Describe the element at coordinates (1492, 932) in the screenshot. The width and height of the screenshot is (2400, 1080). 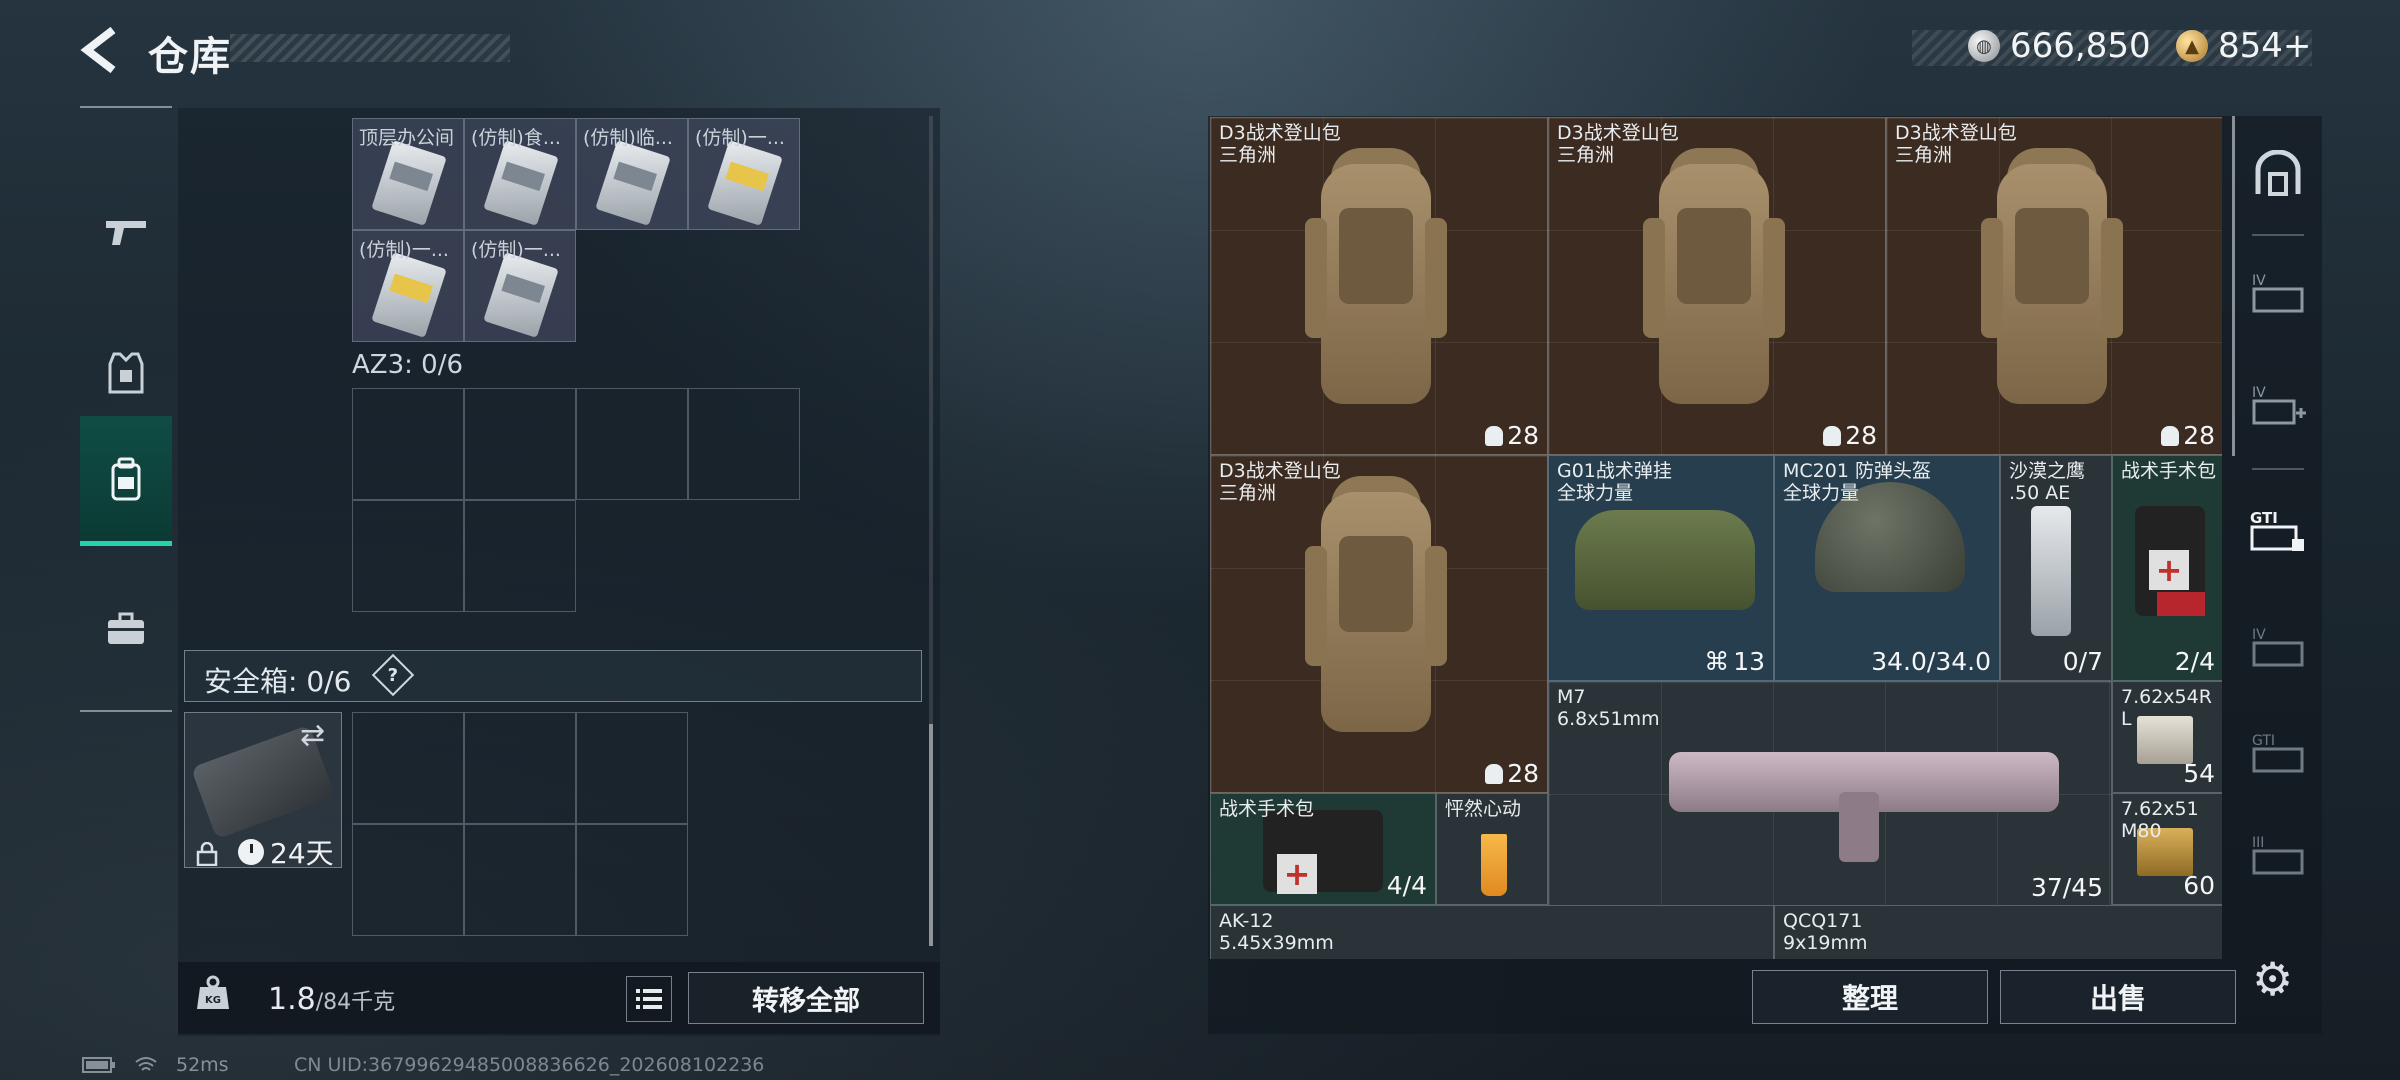
I see `item-tile: AK-12 5.45x39mm` at that location.